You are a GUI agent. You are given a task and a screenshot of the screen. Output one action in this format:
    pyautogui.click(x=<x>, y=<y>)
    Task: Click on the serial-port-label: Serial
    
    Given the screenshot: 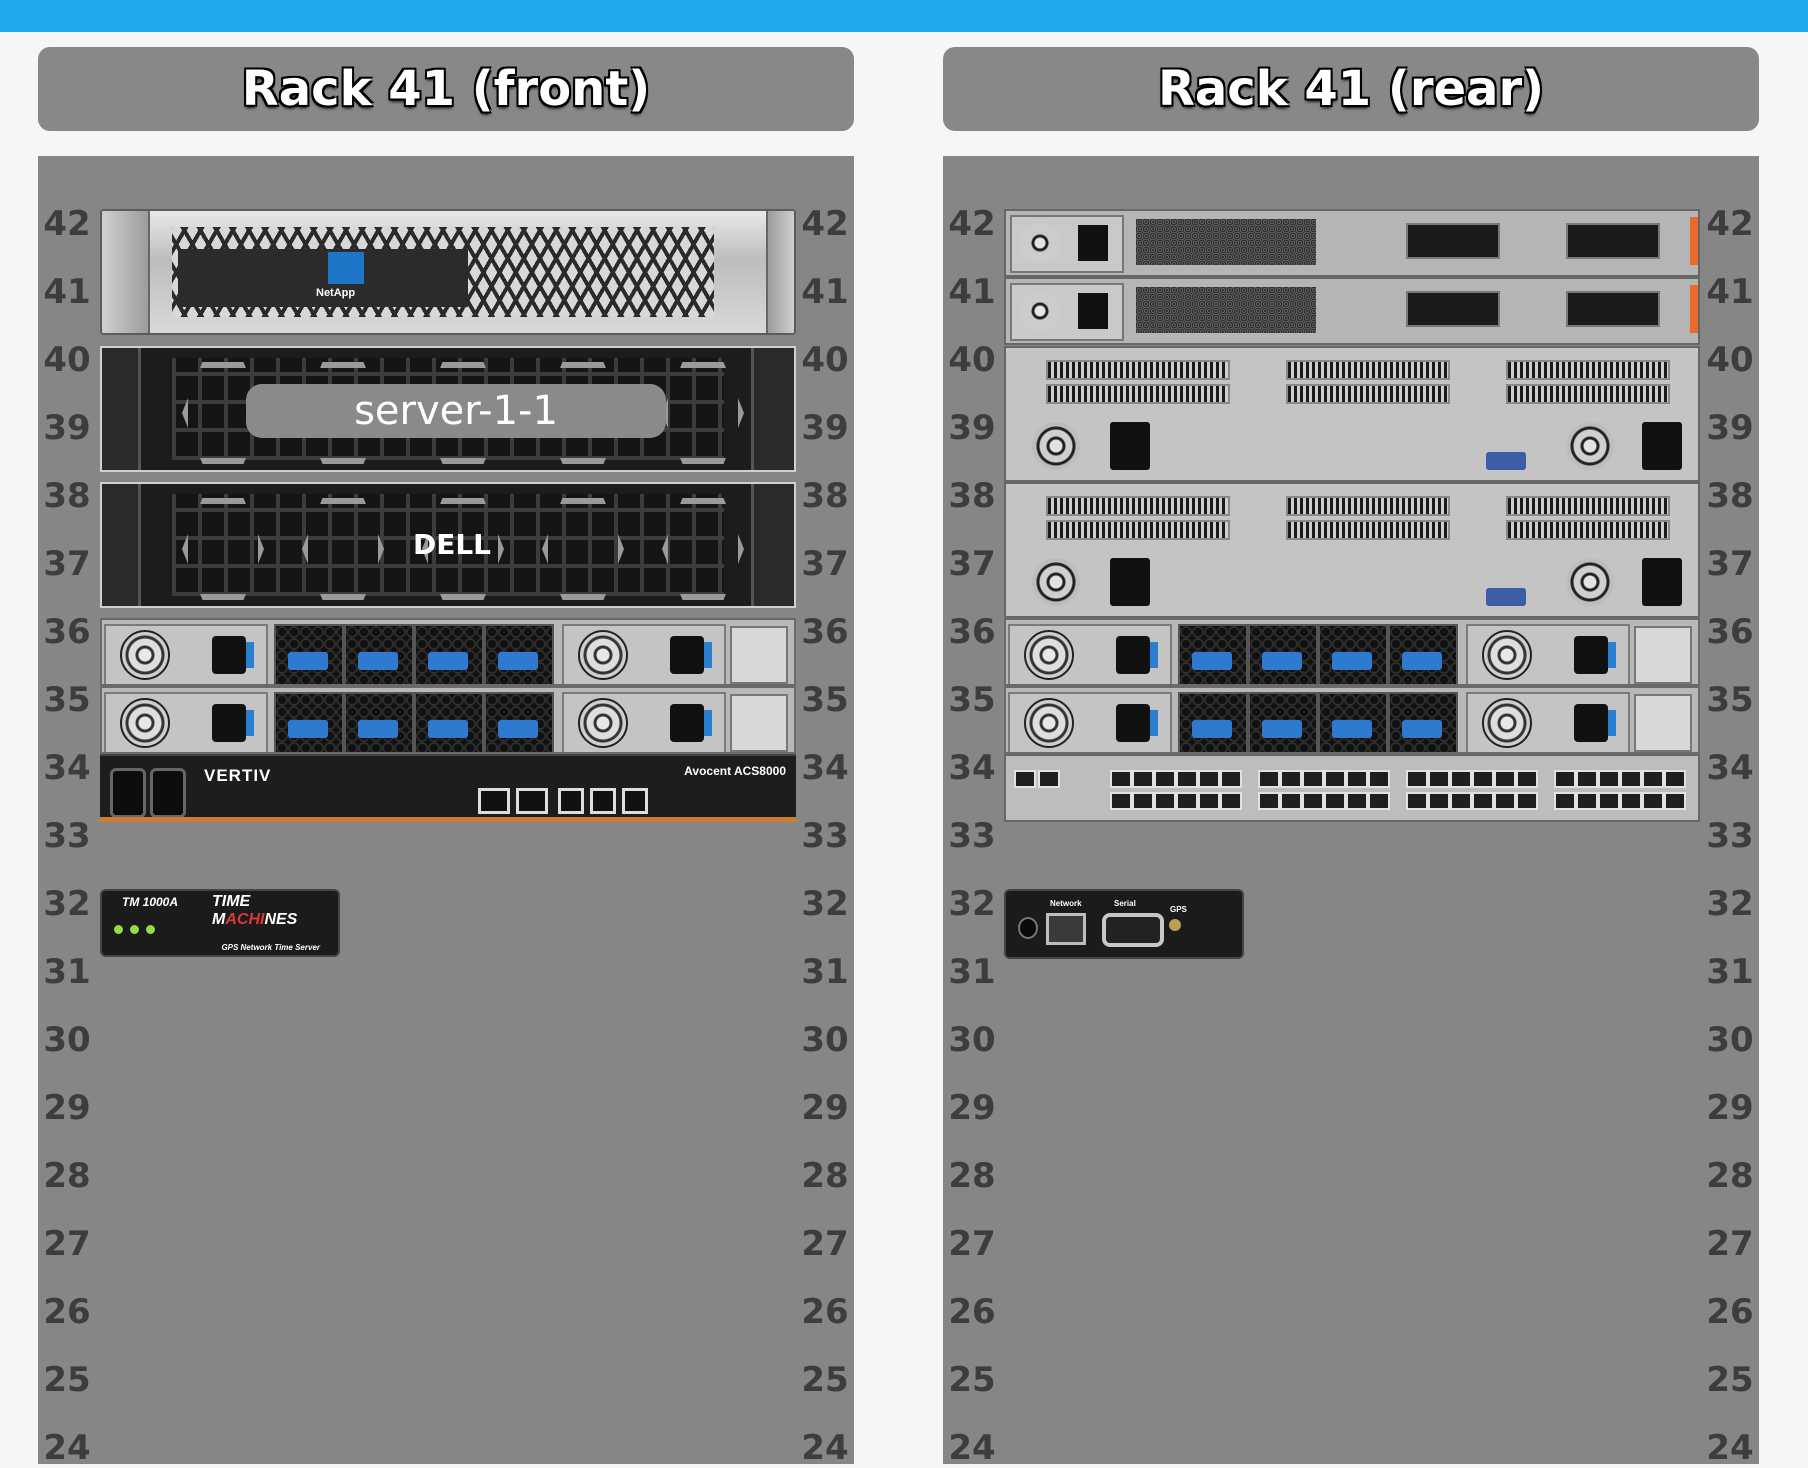 What is the action you would take?
    pyautogui.click(x=1125, y=903)
    